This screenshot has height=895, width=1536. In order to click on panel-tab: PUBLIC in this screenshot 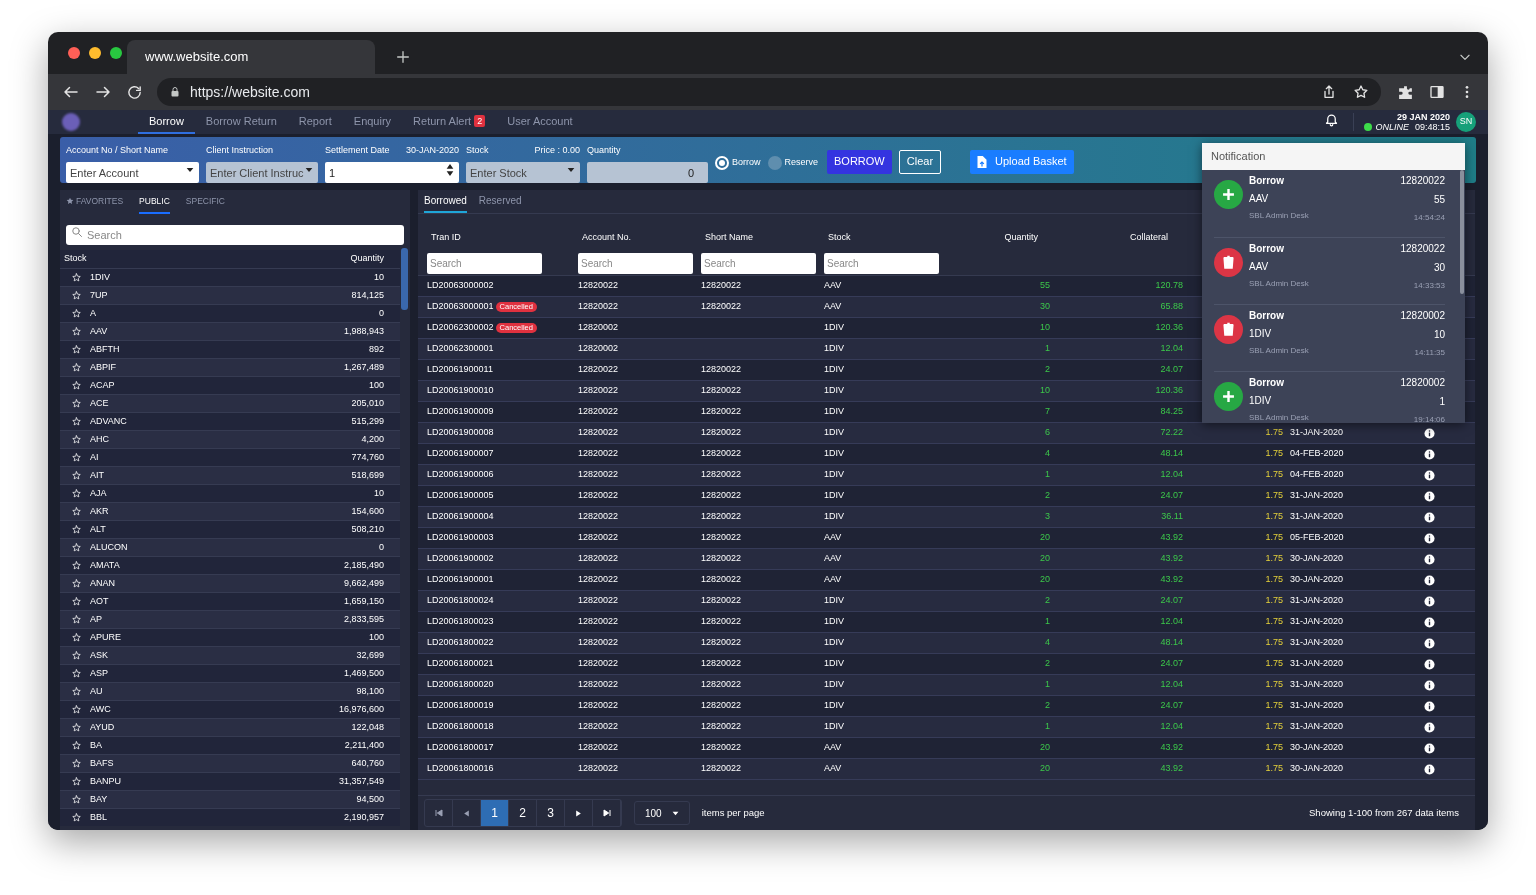, I will do `click(154, 202)`.